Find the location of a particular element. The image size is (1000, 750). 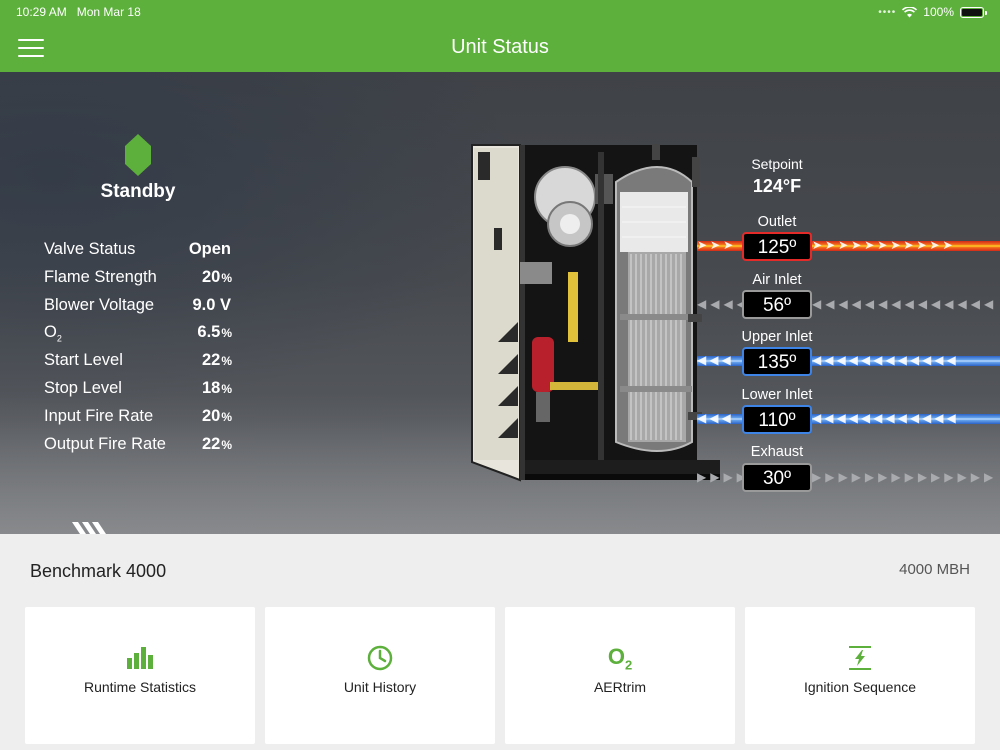

upper-inlet-pipe: ◀◀◀ is located at coordinates (719, 360).